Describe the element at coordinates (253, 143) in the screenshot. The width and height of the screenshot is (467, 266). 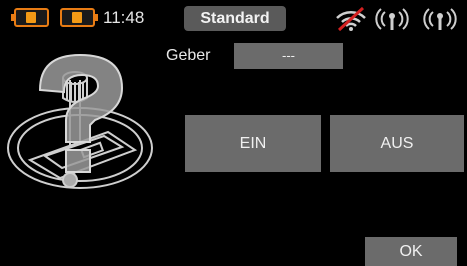
I see `ein-button: EIN` at that location.